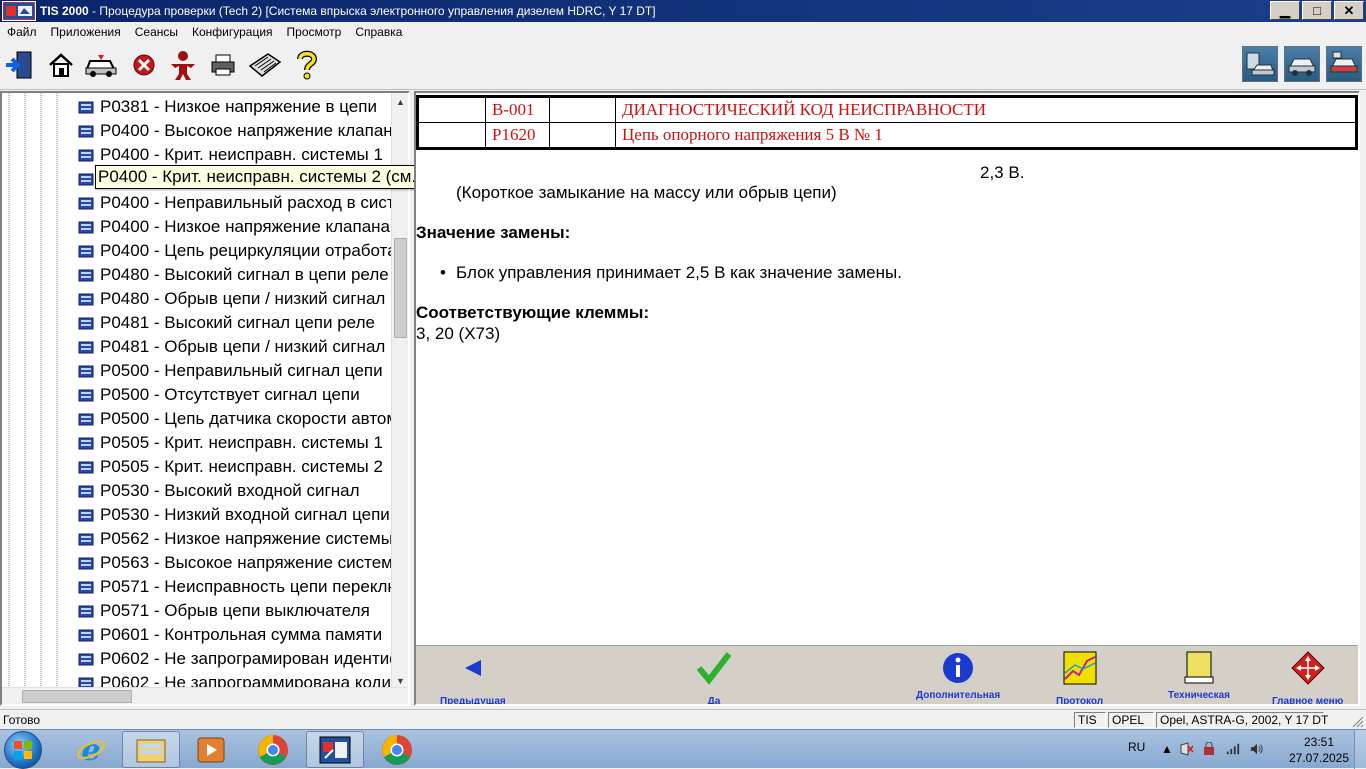 Image resolution: width=1366 pixels, height=769 pixels. What do you see at coordinates (223, 65) in the screenshot?
I see `print-icon` at bounding box center [223, 65].